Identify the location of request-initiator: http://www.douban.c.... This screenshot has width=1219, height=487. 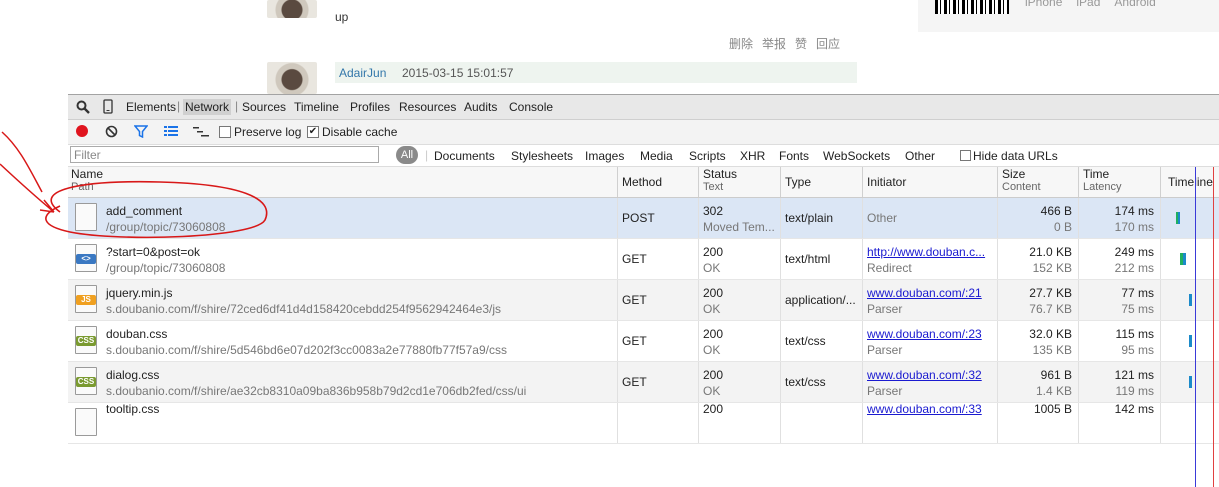
(926, 252).